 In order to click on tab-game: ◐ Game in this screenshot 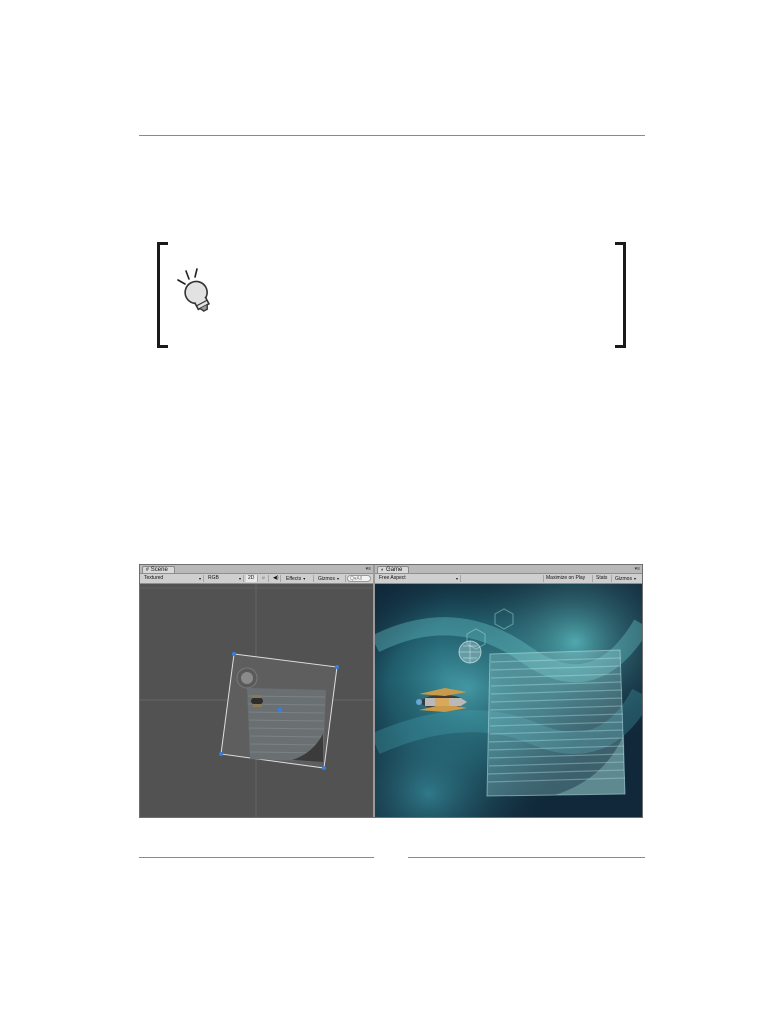, I will do `click(393, 569)`.